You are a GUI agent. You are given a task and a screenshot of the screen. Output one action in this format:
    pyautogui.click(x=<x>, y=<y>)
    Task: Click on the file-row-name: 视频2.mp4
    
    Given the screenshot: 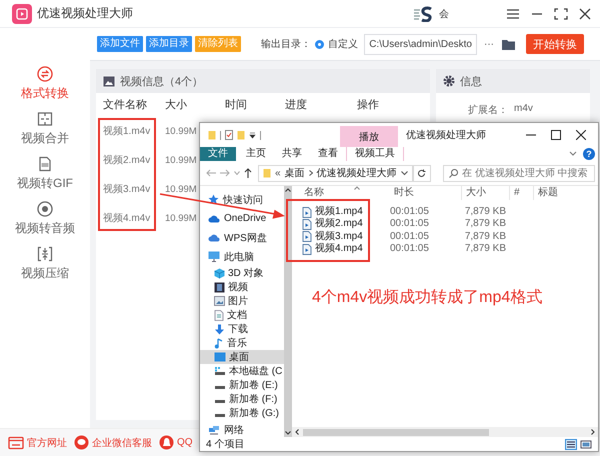 What is the action you would take?
    pyautogui.click(x=331, y=224)
    